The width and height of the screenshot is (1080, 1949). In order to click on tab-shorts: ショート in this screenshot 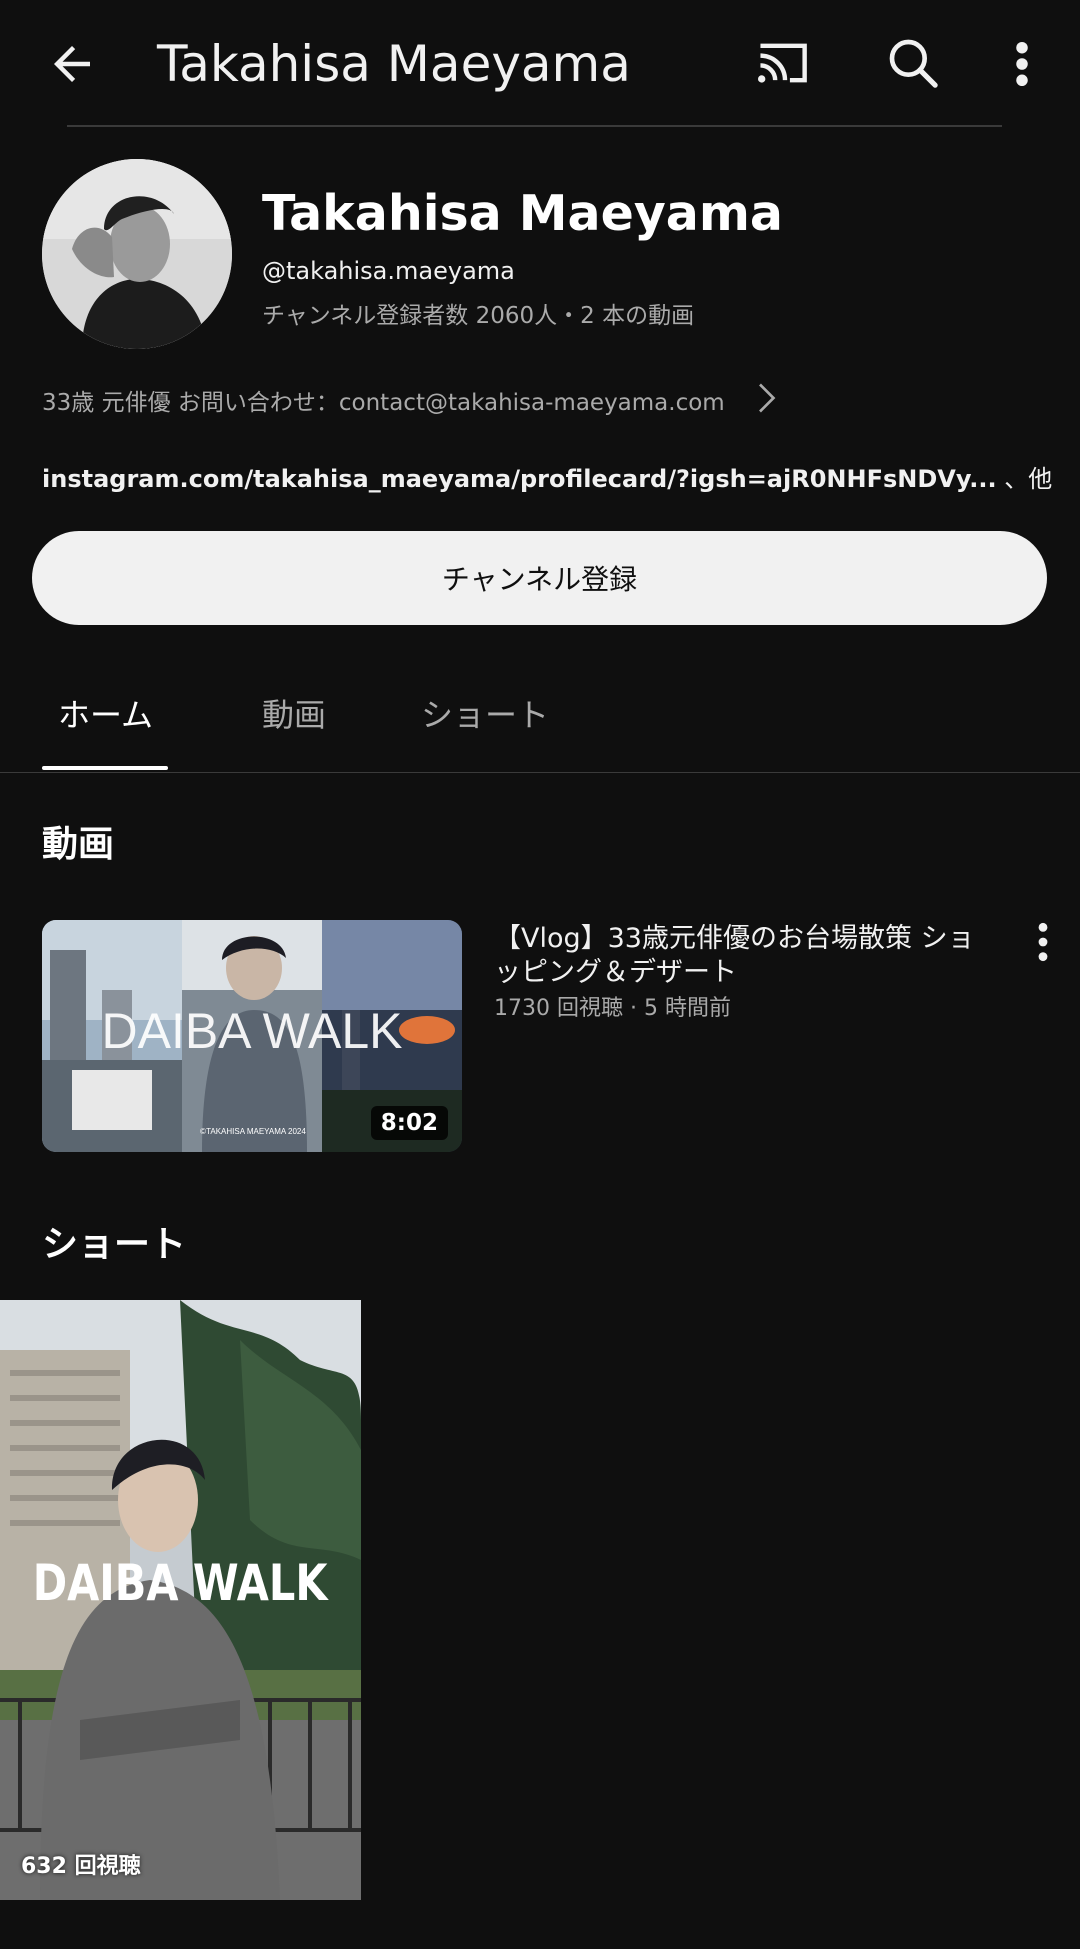, I will do `click(485, 713)`.